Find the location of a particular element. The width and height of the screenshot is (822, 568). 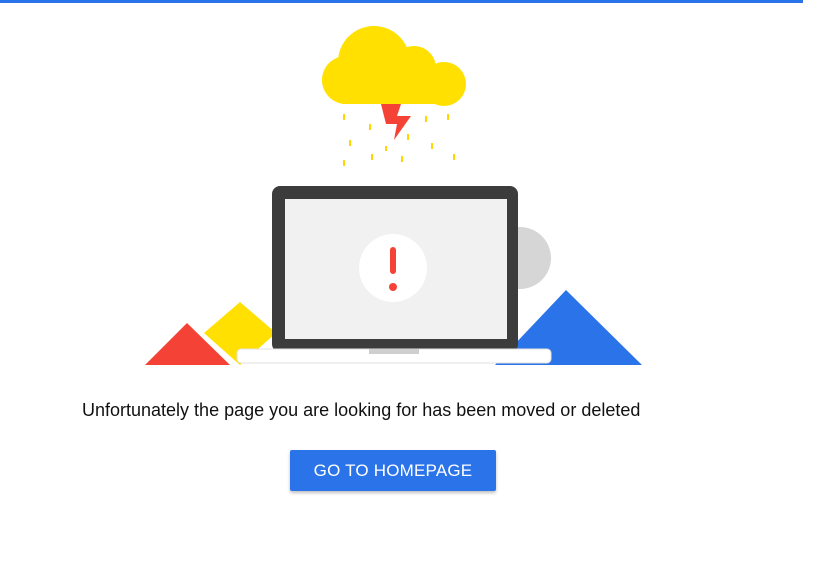

go-to-homepage-button: GO TO HOMEPAGE is located at coordinates (393, 470).